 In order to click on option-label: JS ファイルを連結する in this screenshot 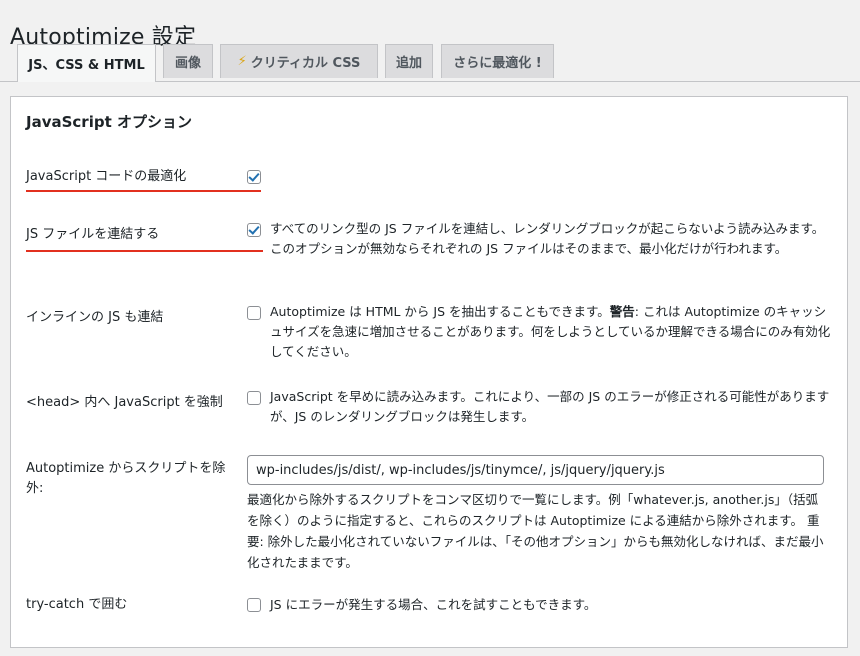, I will do `click(93, 234)`.